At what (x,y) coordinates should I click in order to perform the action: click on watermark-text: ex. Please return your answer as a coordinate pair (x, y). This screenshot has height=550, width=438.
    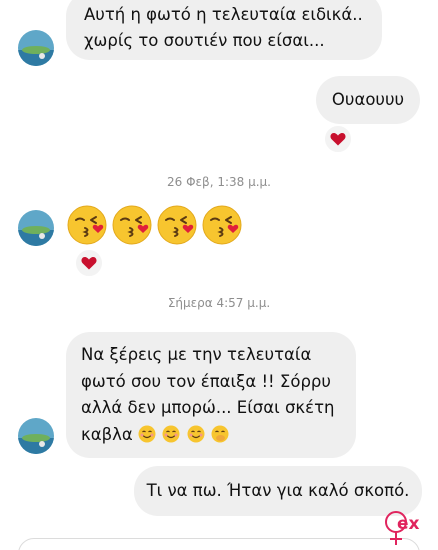
    Looking at the image, I should click on (408, 524).